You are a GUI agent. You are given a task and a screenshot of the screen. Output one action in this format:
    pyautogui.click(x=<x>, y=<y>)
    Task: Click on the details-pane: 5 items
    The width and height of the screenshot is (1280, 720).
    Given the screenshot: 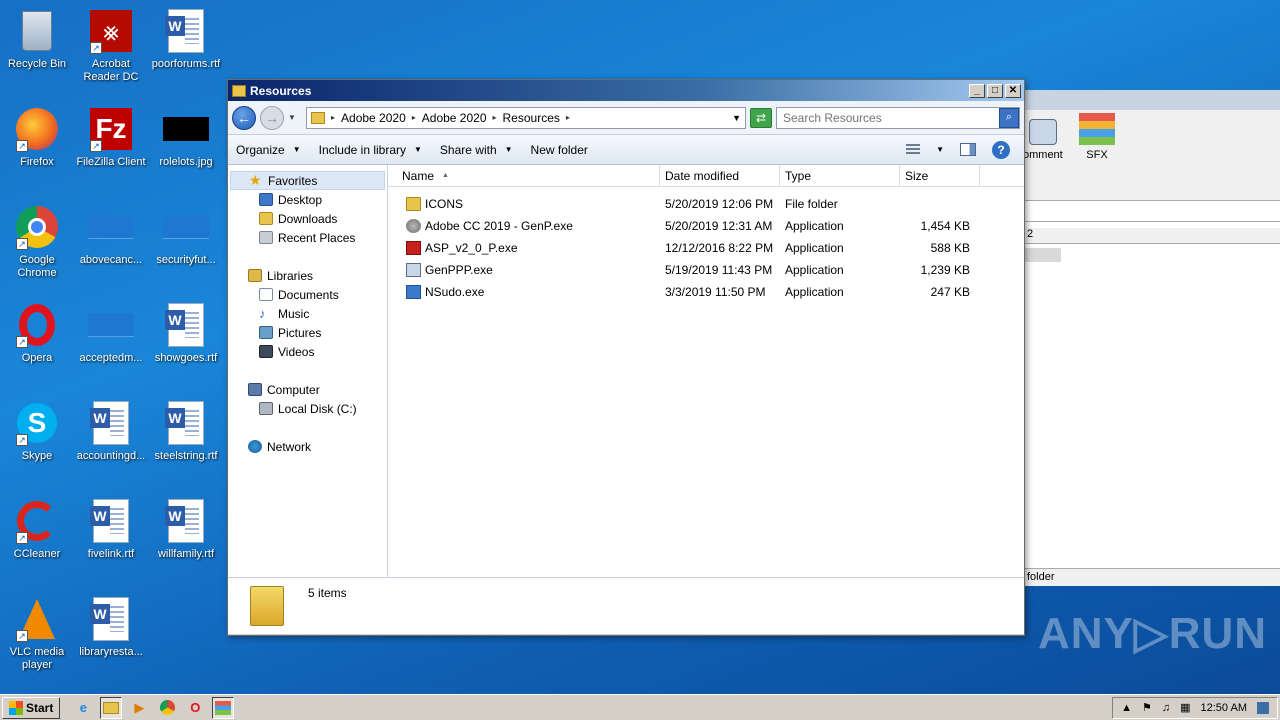 What is the action you would take?
    pyautogui.click(x=626, y=605)
    